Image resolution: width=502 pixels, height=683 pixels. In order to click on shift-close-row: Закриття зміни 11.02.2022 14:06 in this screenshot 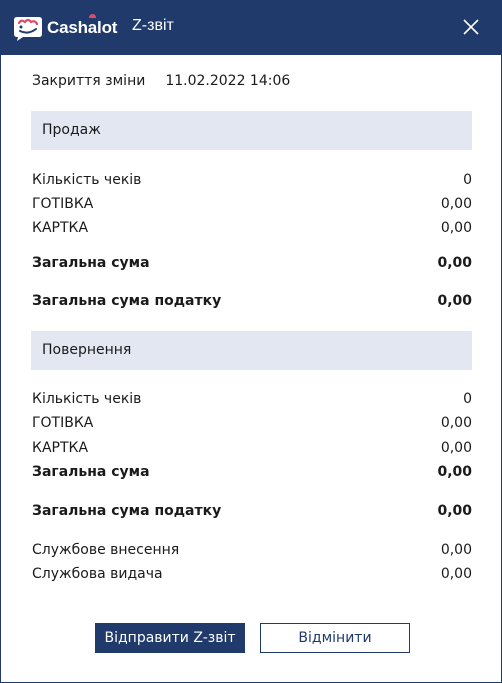, I will do `click(161, 81)`.